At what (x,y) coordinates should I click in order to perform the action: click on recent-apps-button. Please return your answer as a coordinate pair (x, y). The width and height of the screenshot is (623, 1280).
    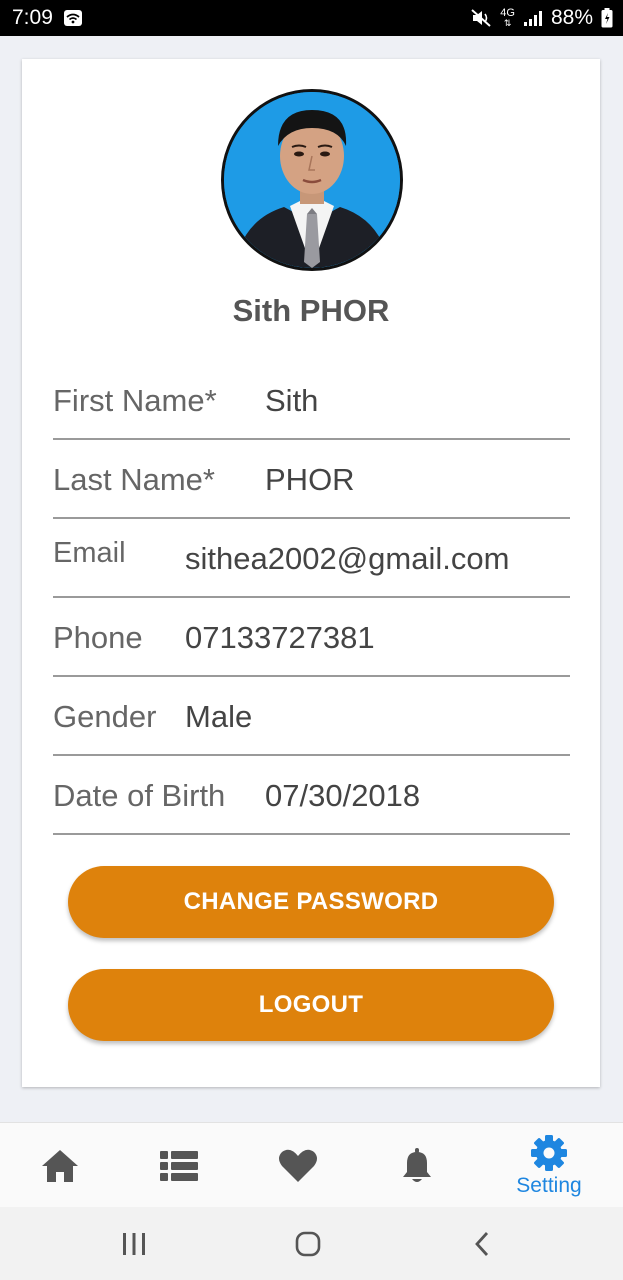
    Looking at the image, I should click on (134, 1244).